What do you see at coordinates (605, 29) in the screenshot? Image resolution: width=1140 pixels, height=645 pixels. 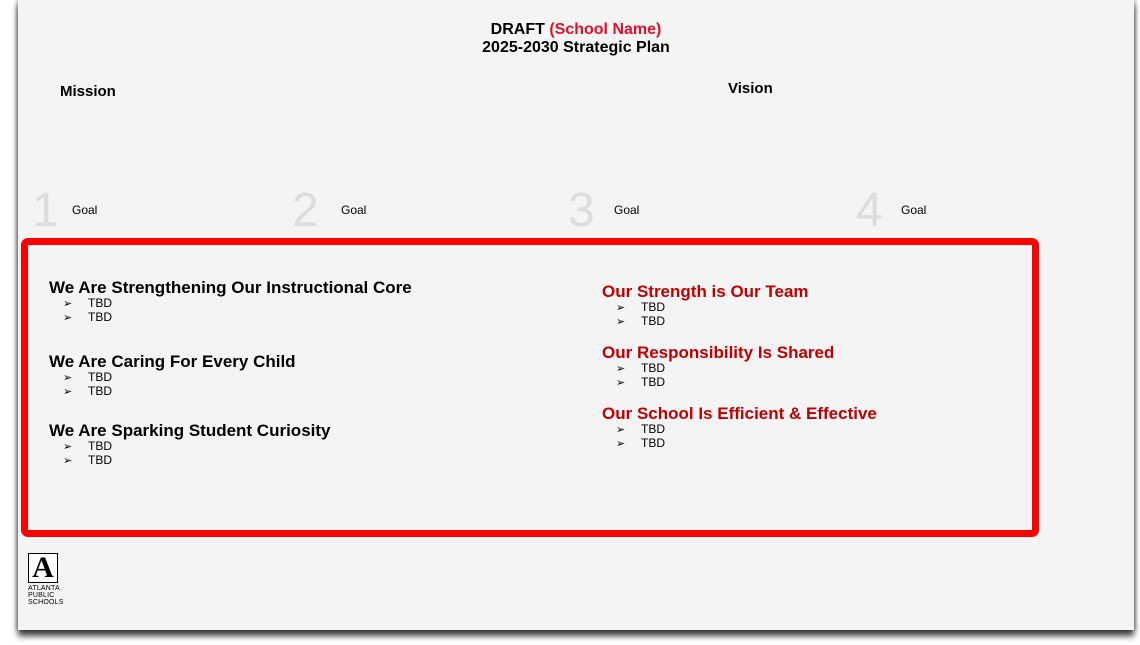 I see `school-name: (School Name)` at bounding box center [605, 29].